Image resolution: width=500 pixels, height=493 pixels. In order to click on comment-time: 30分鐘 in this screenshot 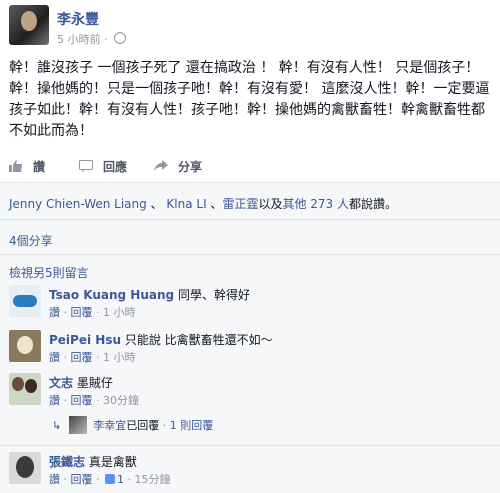, I will do `click(121, 400)`.